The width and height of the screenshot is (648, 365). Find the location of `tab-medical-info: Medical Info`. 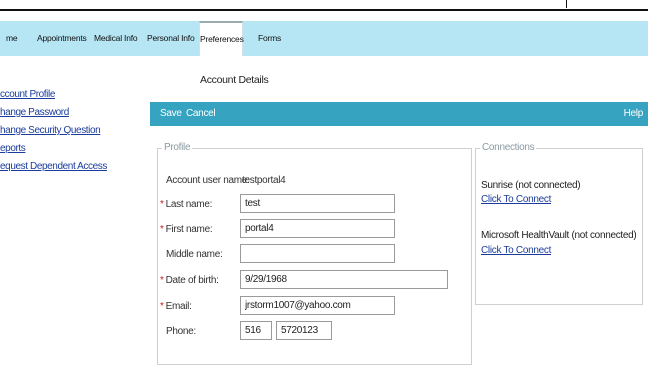

tab-medical-info: Medical Info is located at coordinates (116, 38).